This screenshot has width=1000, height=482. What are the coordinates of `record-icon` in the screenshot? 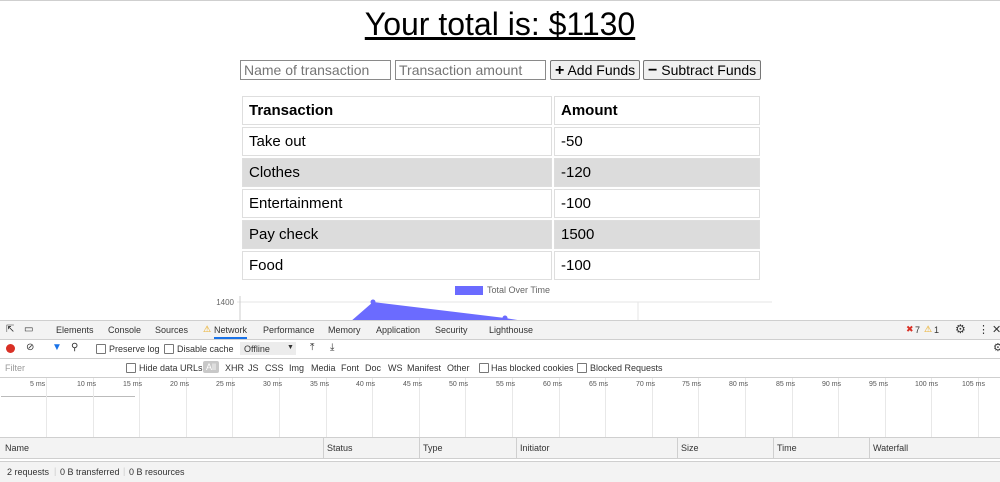 It's located at (10, 348).